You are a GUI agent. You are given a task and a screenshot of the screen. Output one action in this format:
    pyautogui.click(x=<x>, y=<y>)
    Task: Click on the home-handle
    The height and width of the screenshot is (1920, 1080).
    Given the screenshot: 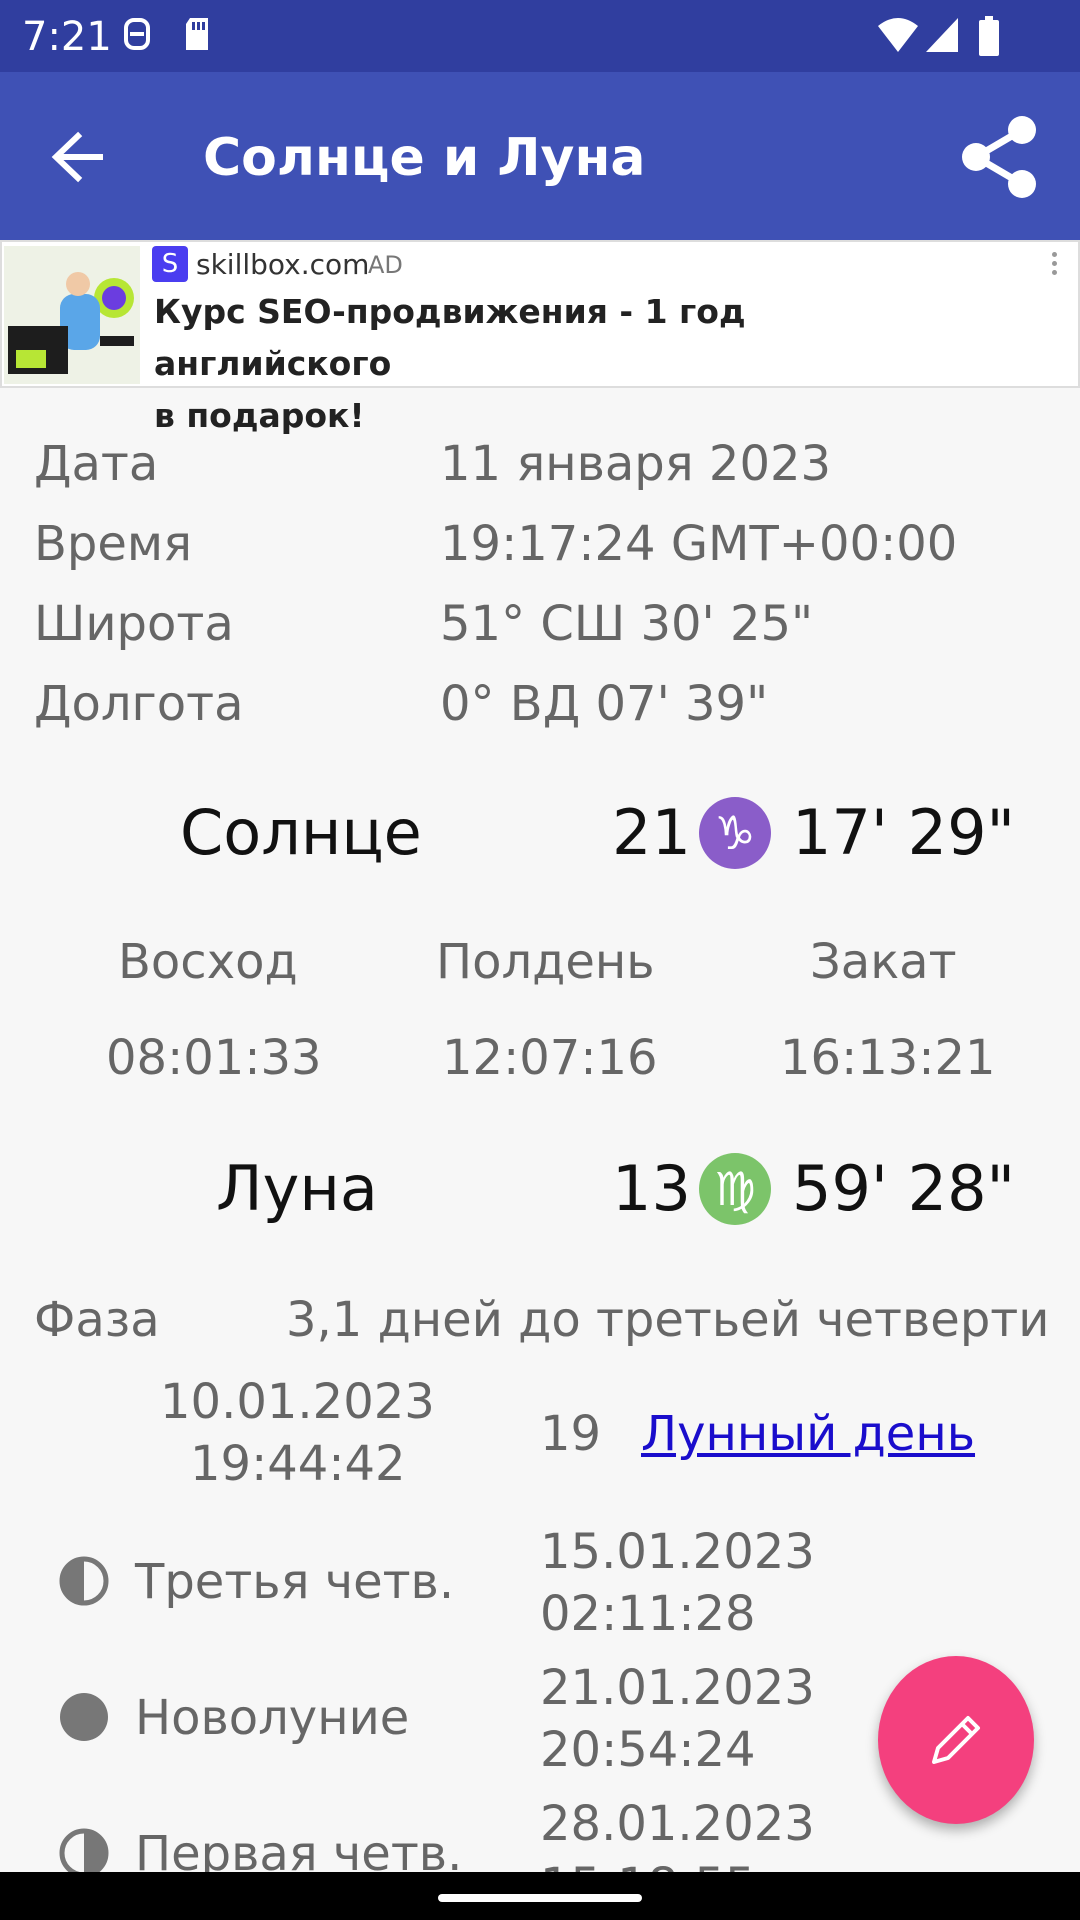 What is the action you would take?
    pyautogui.click(x=540, y=1898)
    